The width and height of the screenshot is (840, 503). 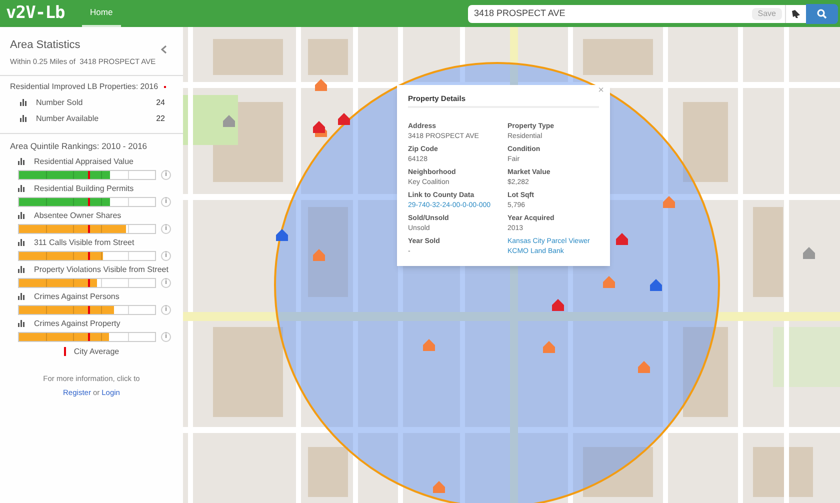 I want to click on stat-label: Number Sold, so click(x=59, y=102).